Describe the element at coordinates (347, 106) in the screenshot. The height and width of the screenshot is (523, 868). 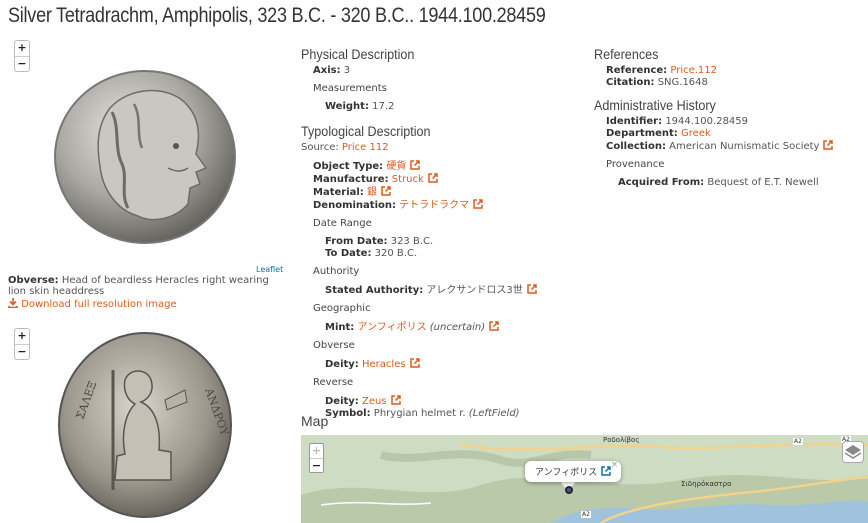
I see `weight-label: Weight:` at that location.